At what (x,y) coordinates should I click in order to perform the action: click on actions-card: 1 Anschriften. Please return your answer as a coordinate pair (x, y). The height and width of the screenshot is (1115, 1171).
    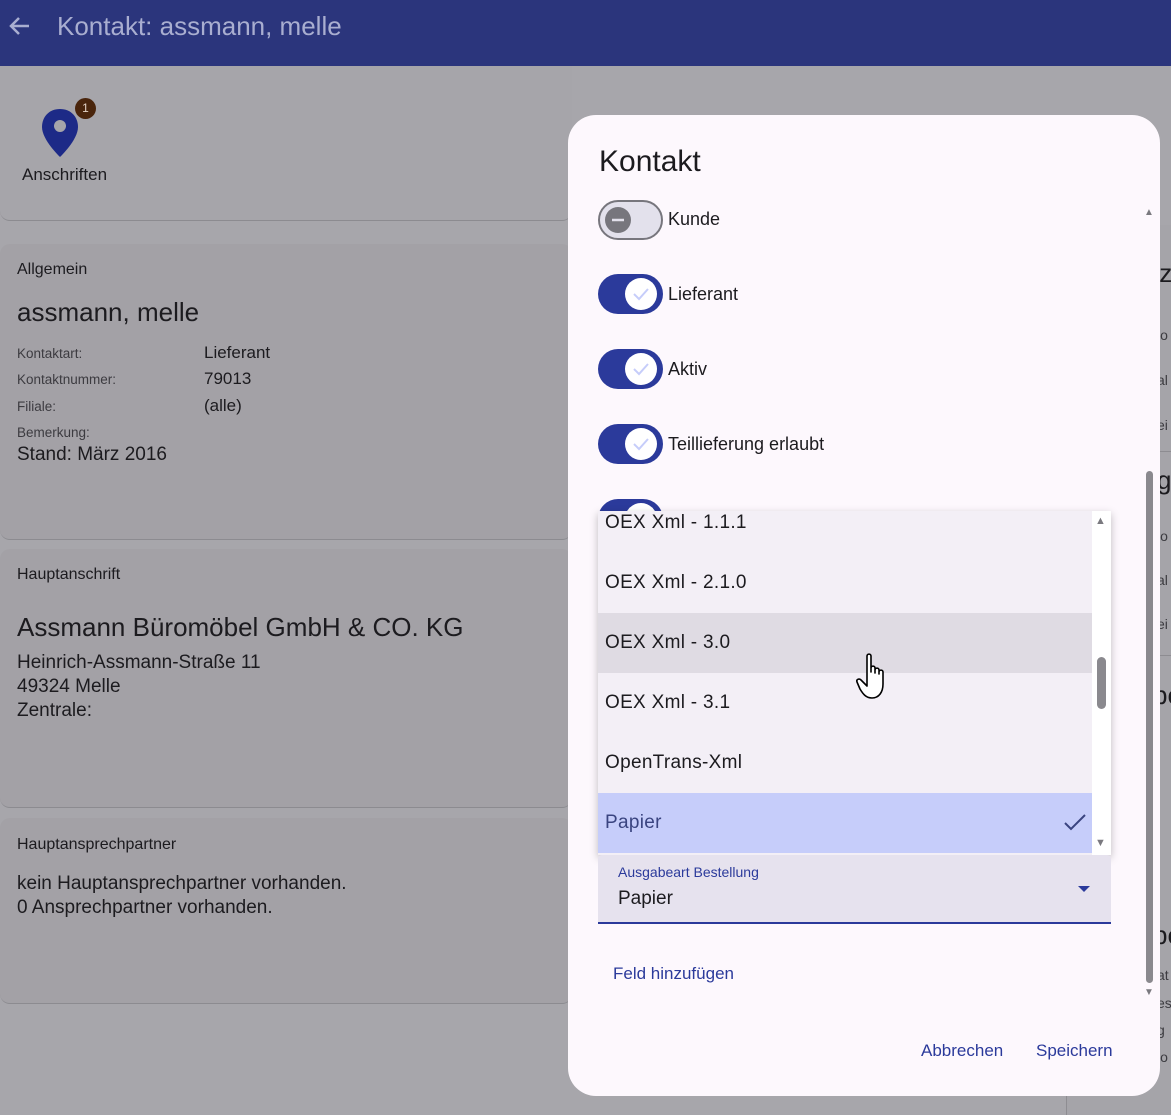
    Looking at the image, I should click on (286, 143).